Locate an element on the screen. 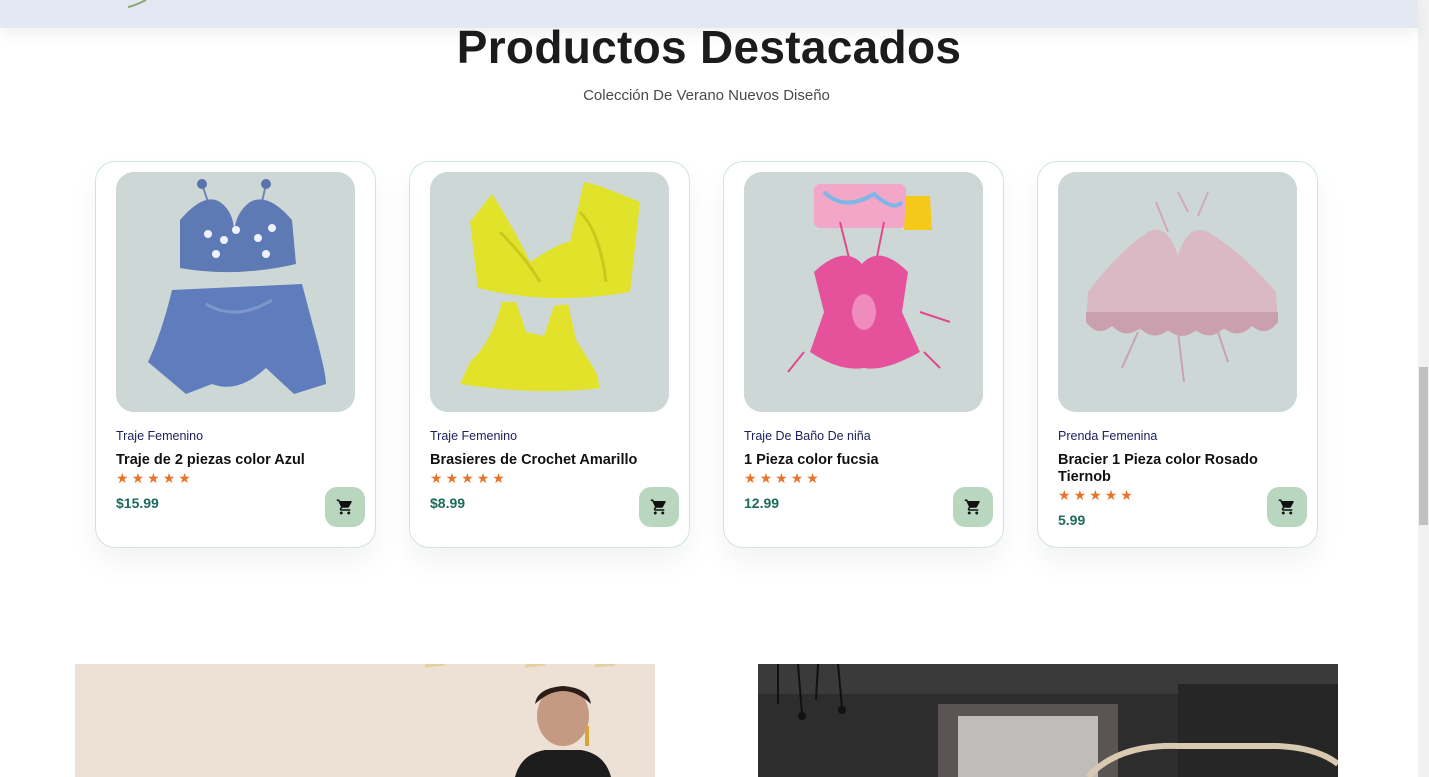 The height and width of the screenshot is (777, 1429). promo-banner-right is located at coordinates (1048, 720).